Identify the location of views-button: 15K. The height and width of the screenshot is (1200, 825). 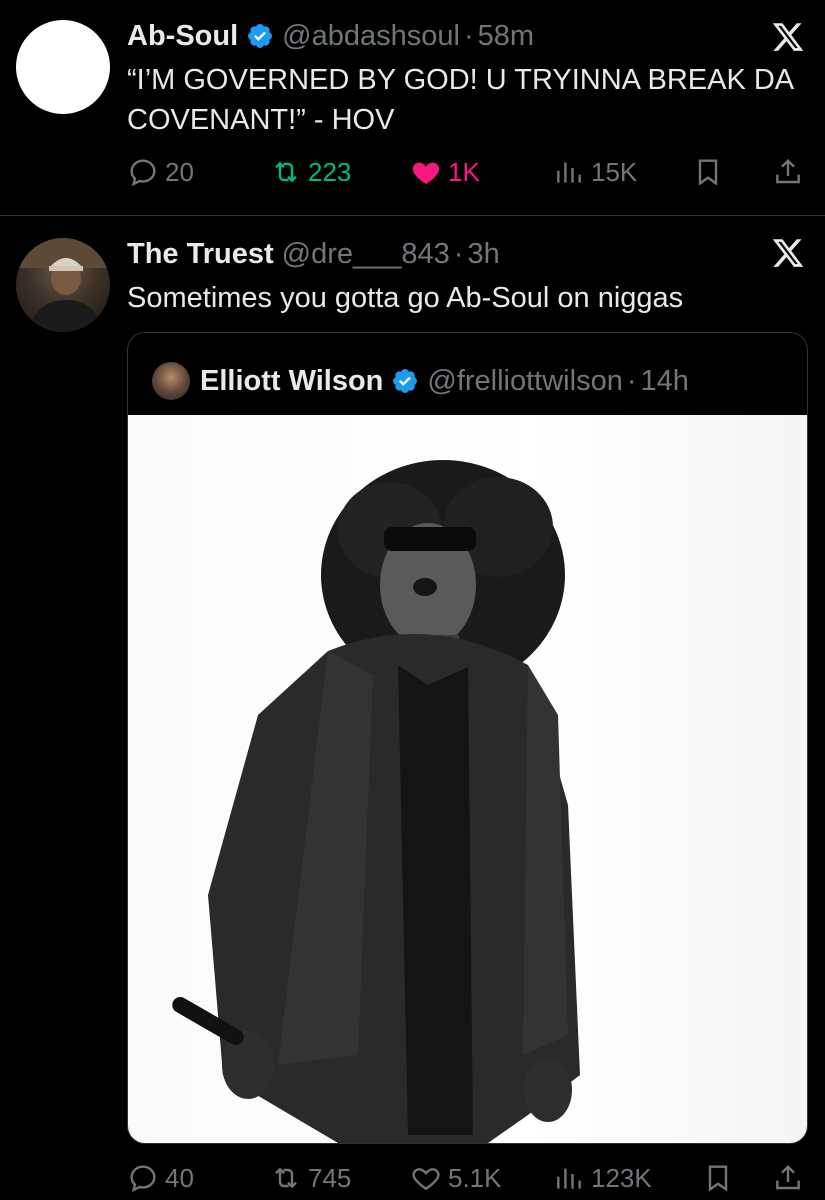
(595, 172).